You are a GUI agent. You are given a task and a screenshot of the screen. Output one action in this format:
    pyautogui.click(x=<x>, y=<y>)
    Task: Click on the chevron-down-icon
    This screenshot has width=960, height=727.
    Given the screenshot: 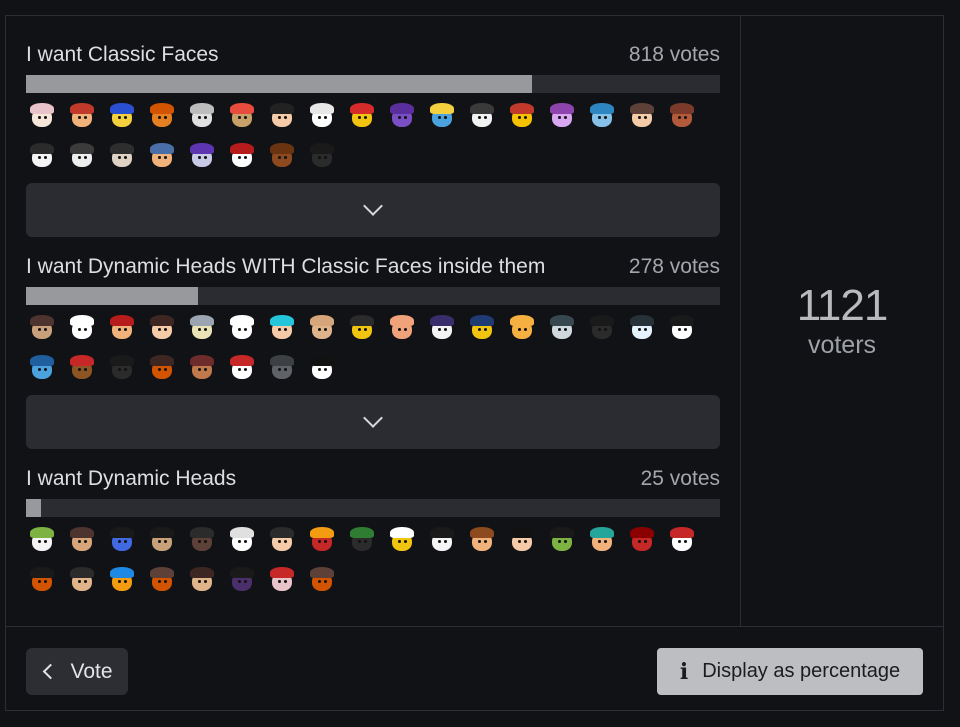 What is the action you would take?
    pyautogui.click(x=373, y=206)
    